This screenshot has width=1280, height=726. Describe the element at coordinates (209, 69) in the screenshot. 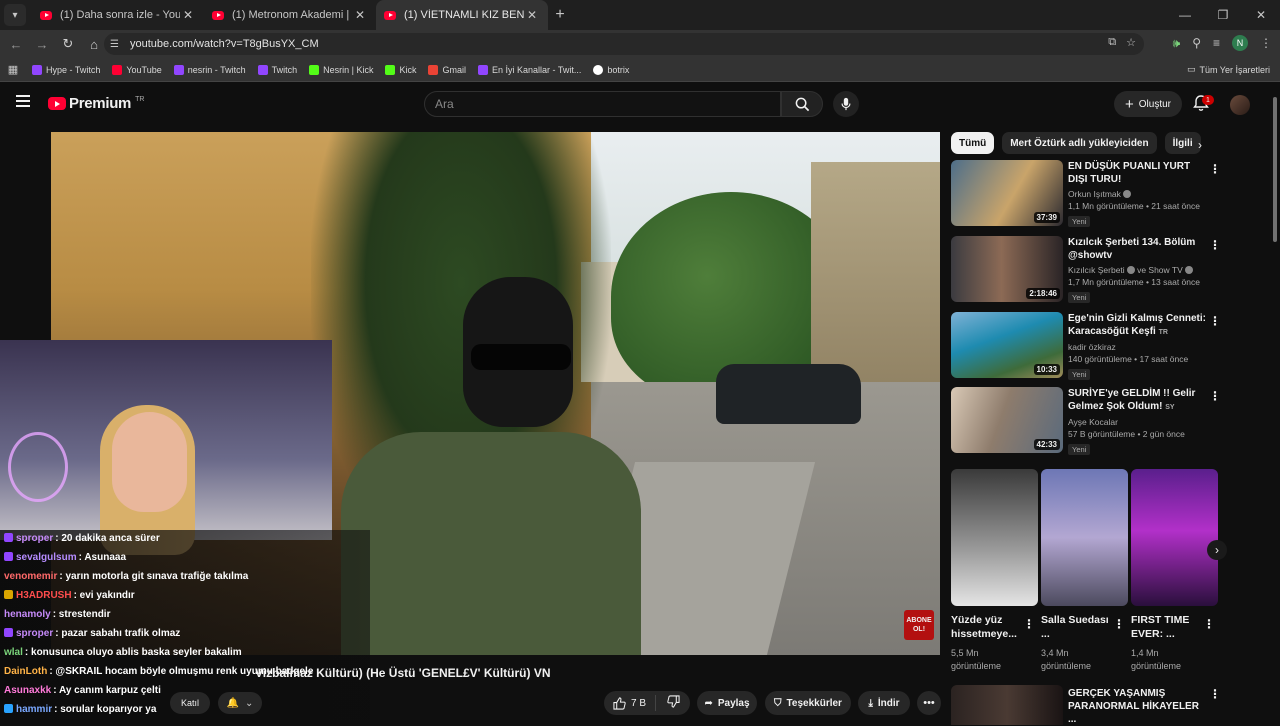

I see `bookmark-item: nesrin - Twitch` at that location.